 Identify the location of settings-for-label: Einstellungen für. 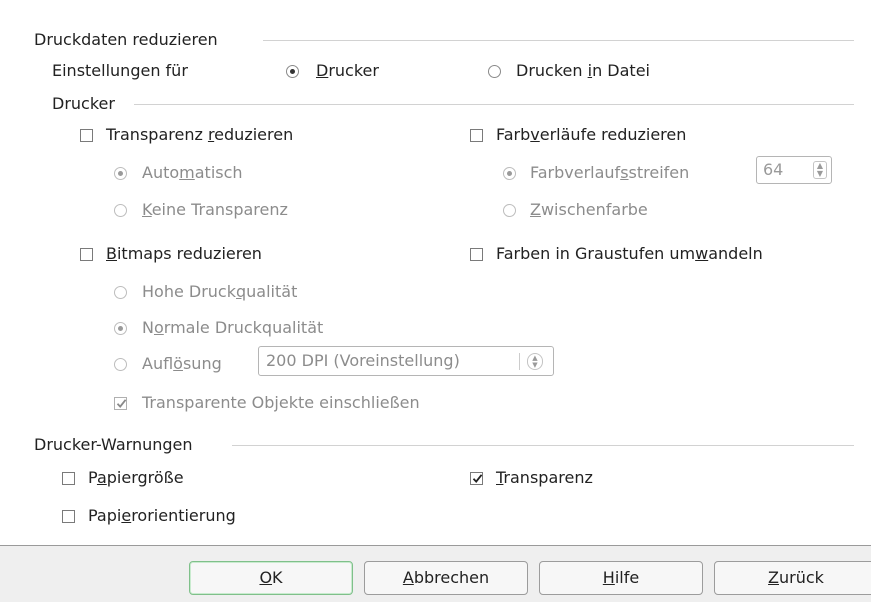
(120, 70).